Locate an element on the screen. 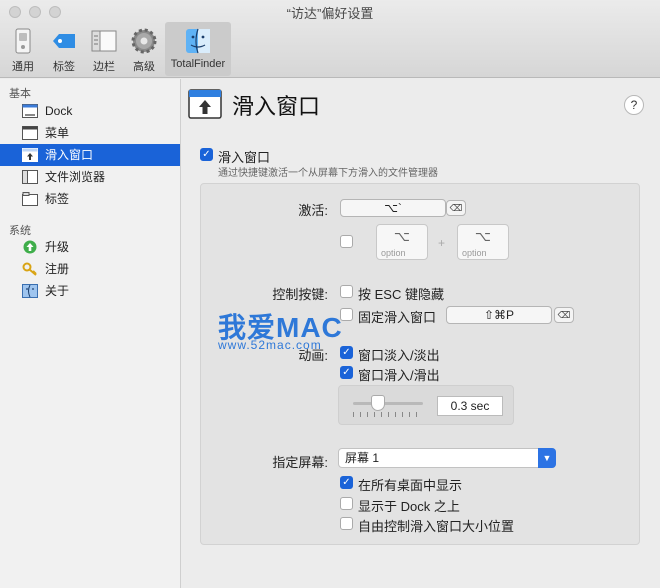 The width and height of the screenshot is (660, 588). enable-visor-checkbox: ✓ is located at coordinates (206, 154).